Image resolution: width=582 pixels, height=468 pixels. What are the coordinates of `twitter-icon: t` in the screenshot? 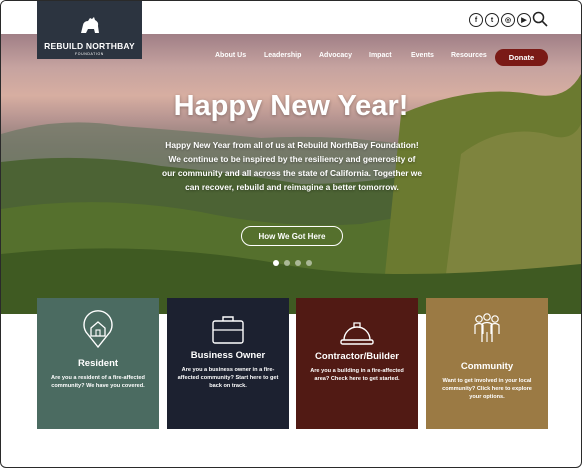 It's located at (492, 20).